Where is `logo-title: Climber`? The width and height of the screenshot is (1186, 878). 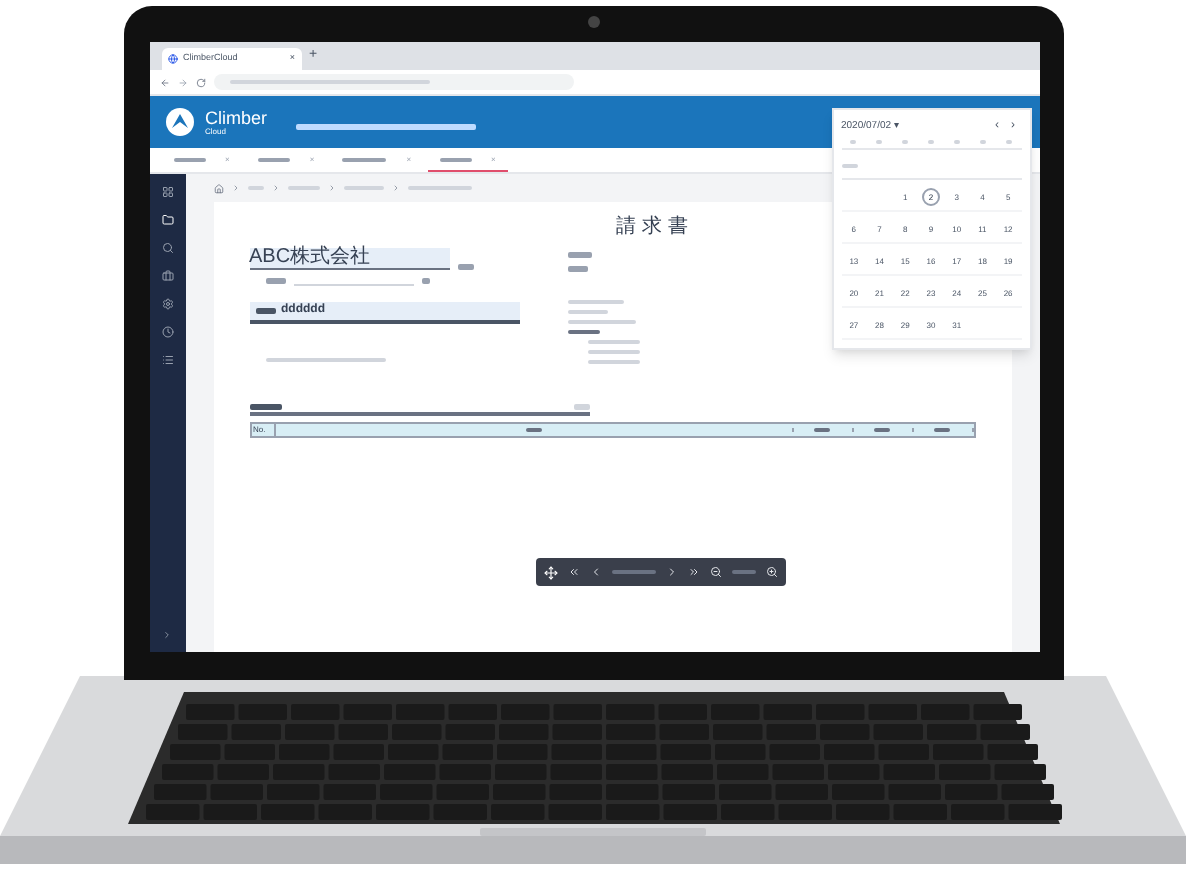 logo-title: Climber is located at coordinates (236, 118).